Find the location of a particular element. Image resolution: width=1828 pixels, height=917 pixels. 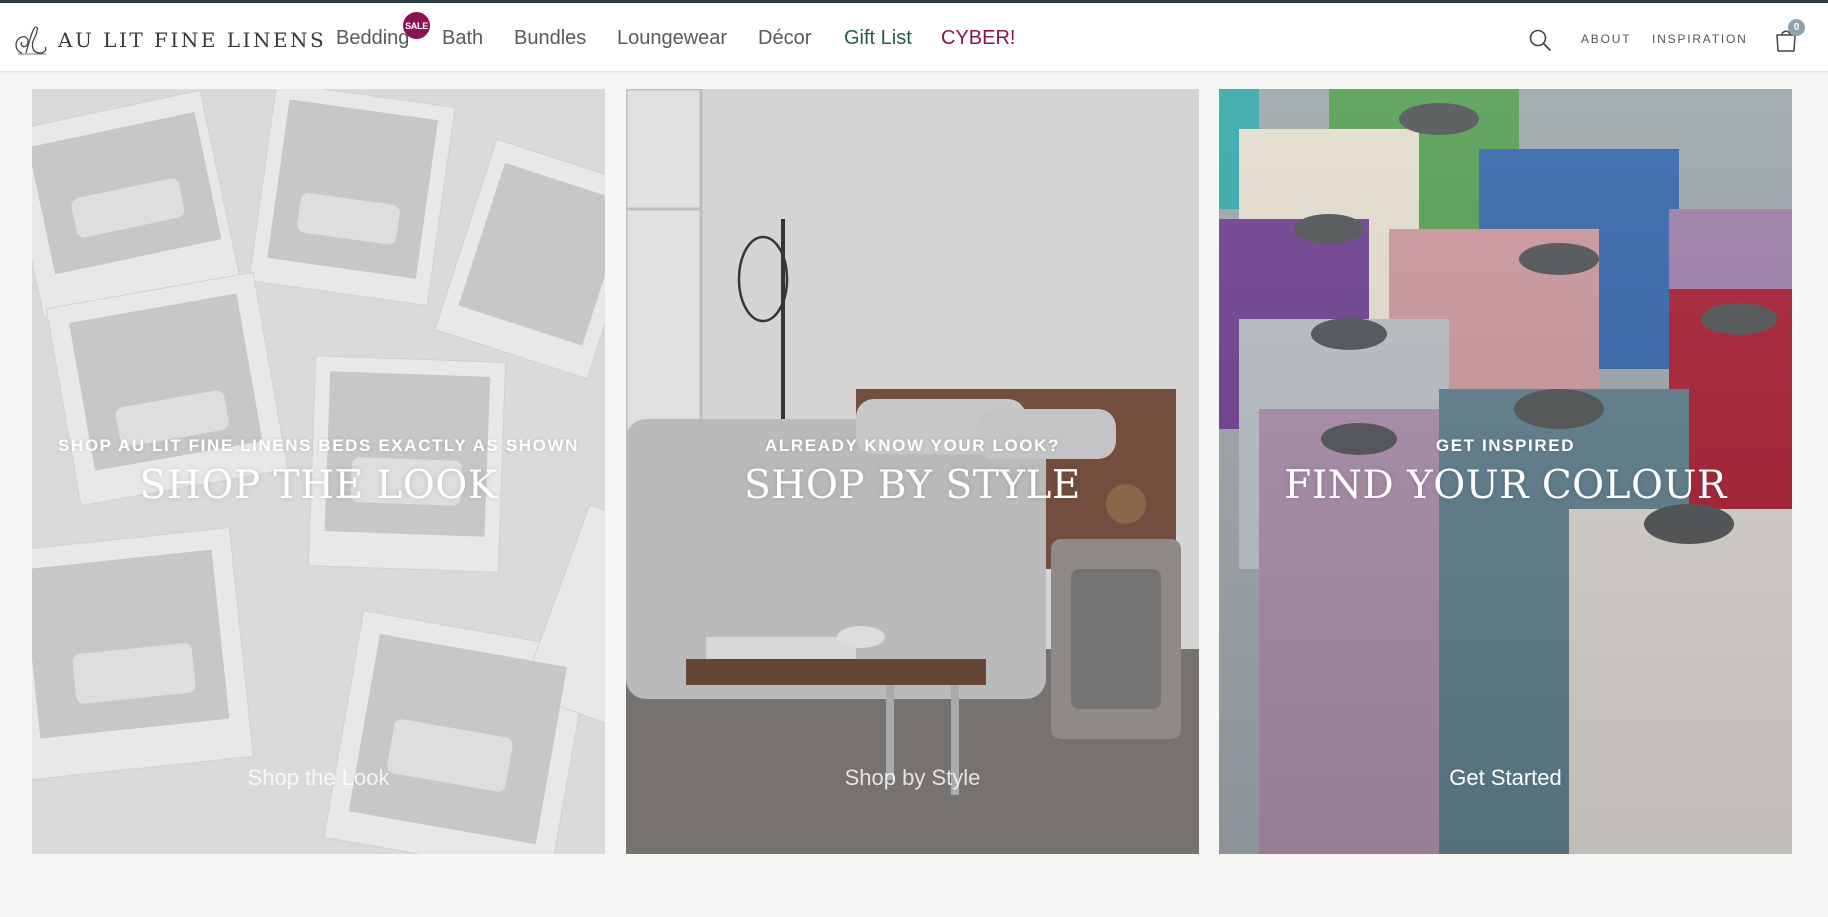

nav-bundles: Bundles is located at coordinates (550, 38).